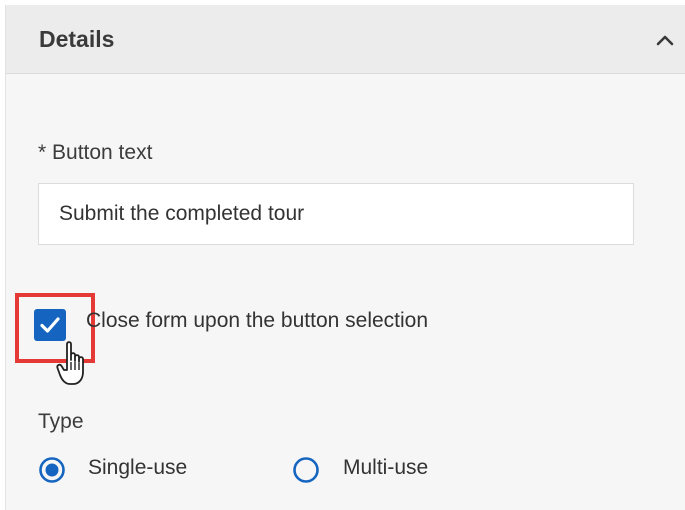  What do you see at coordinates (77, 39) in the screenshot?
I see `section-title: Details` at bounding box center [77, 39].